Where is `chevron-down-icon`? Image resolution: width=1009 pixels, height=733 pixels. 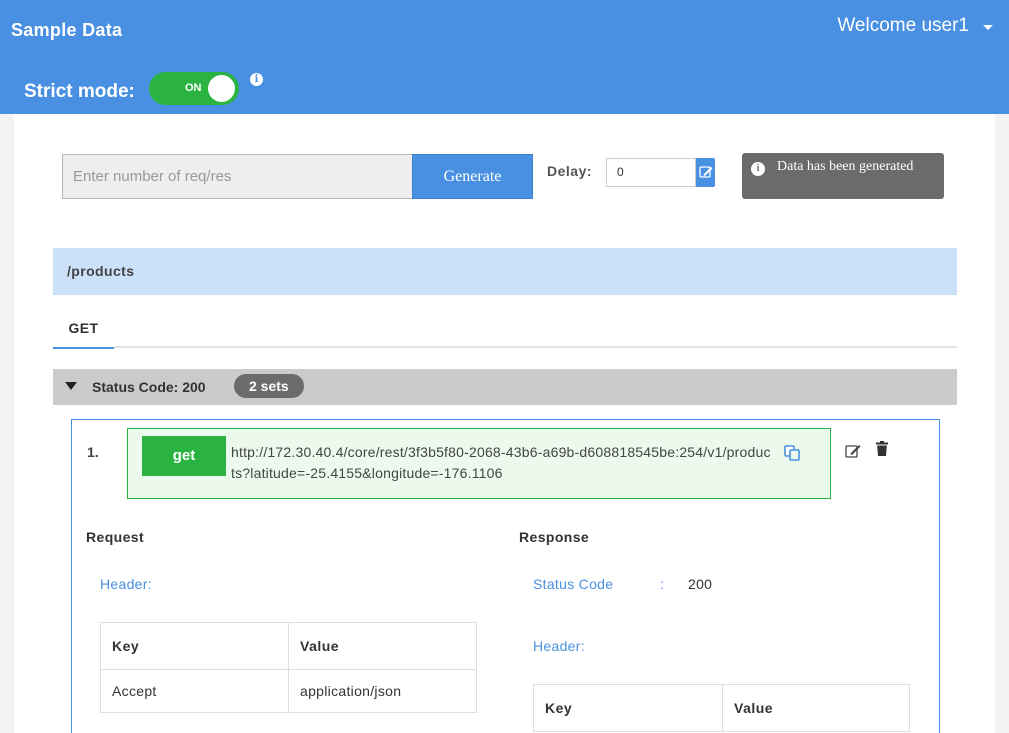
chevron-down-icon is located at coordinates (988, 27).